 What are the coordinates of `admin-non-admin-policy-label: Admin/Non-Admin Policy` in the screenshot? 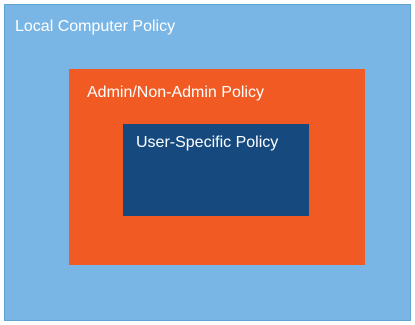 It's located at (175, 92).